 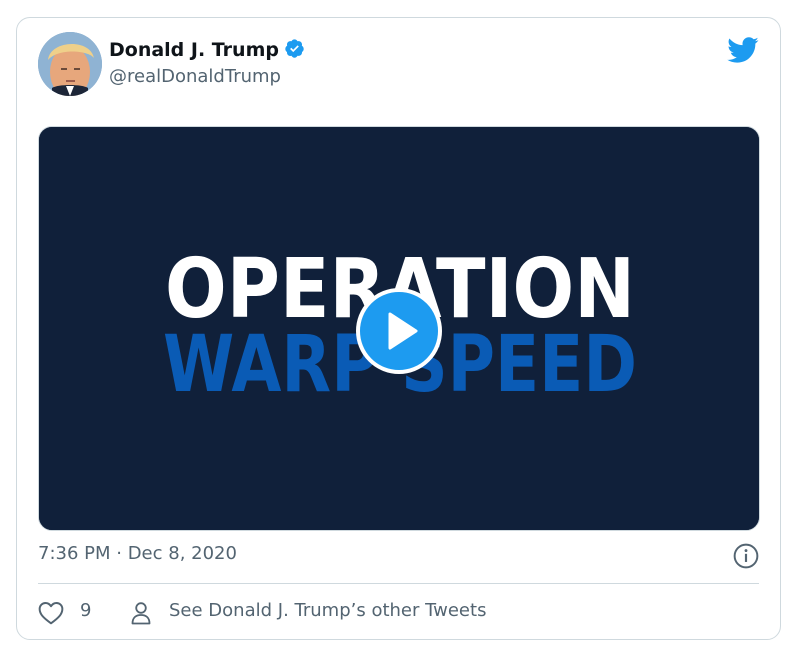 I want to click on play-icon, so click(x=403, y=331).